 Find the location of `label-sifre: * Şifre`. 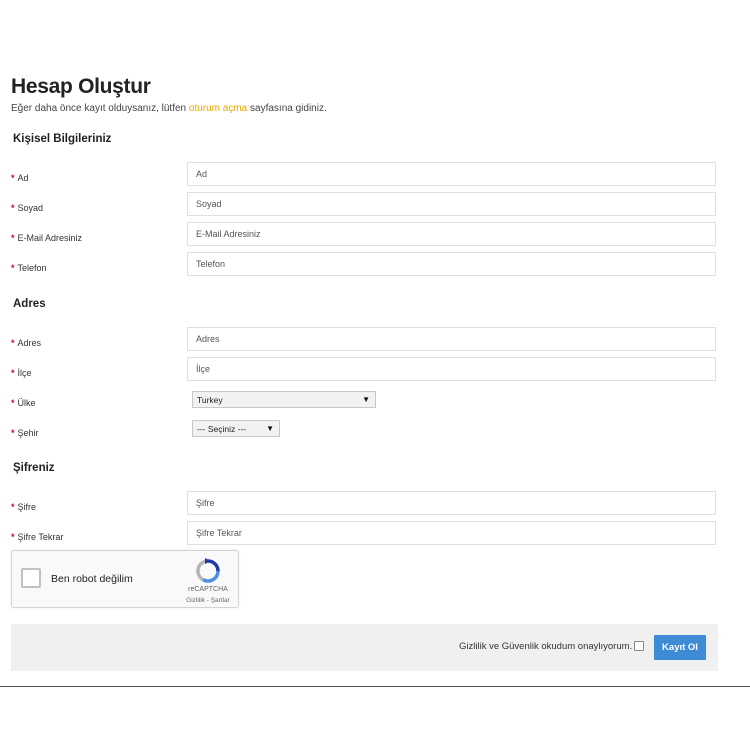

label-sifre: * Şifre is located at coordinates (23, 507).